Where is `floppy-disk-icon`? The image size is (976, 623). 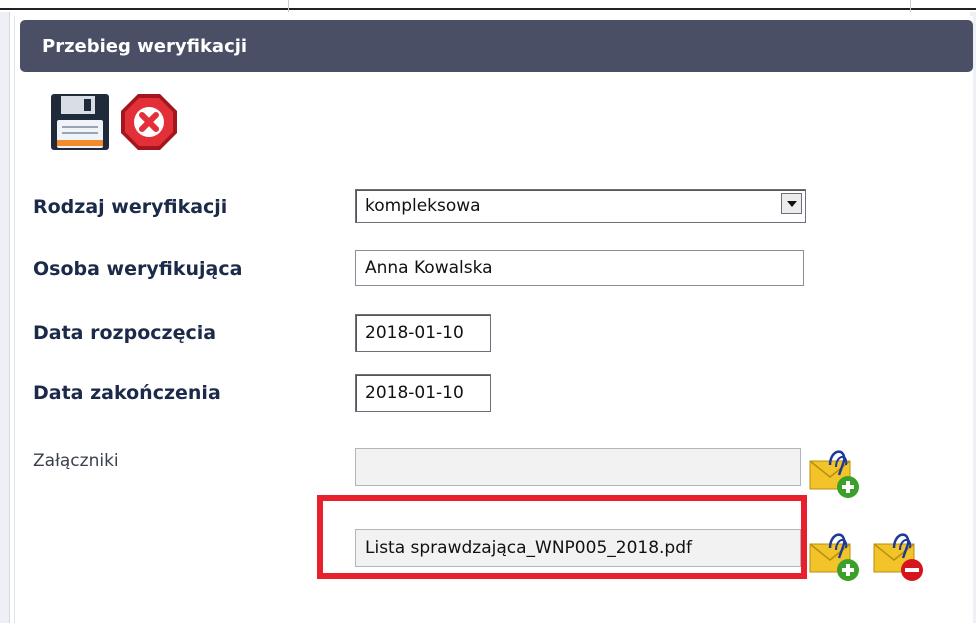 floppy-disk-icon is located at coordinates (80, 122).